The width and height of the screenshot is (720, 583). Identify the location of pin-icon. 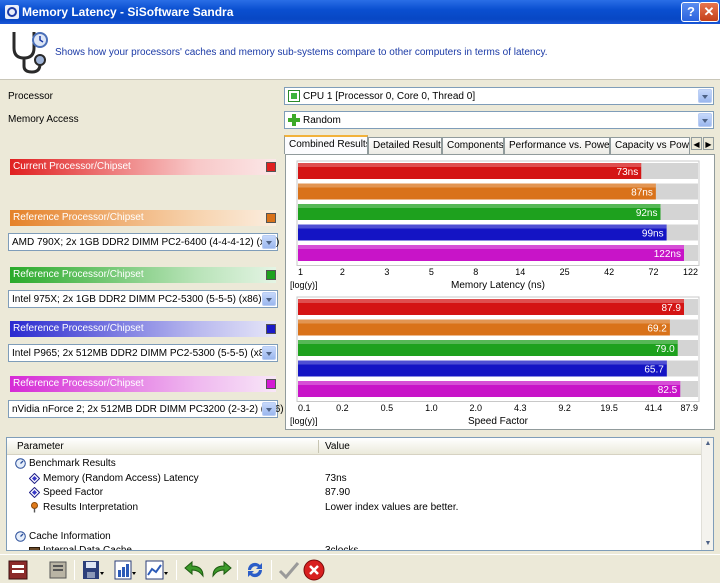
(34, 506).